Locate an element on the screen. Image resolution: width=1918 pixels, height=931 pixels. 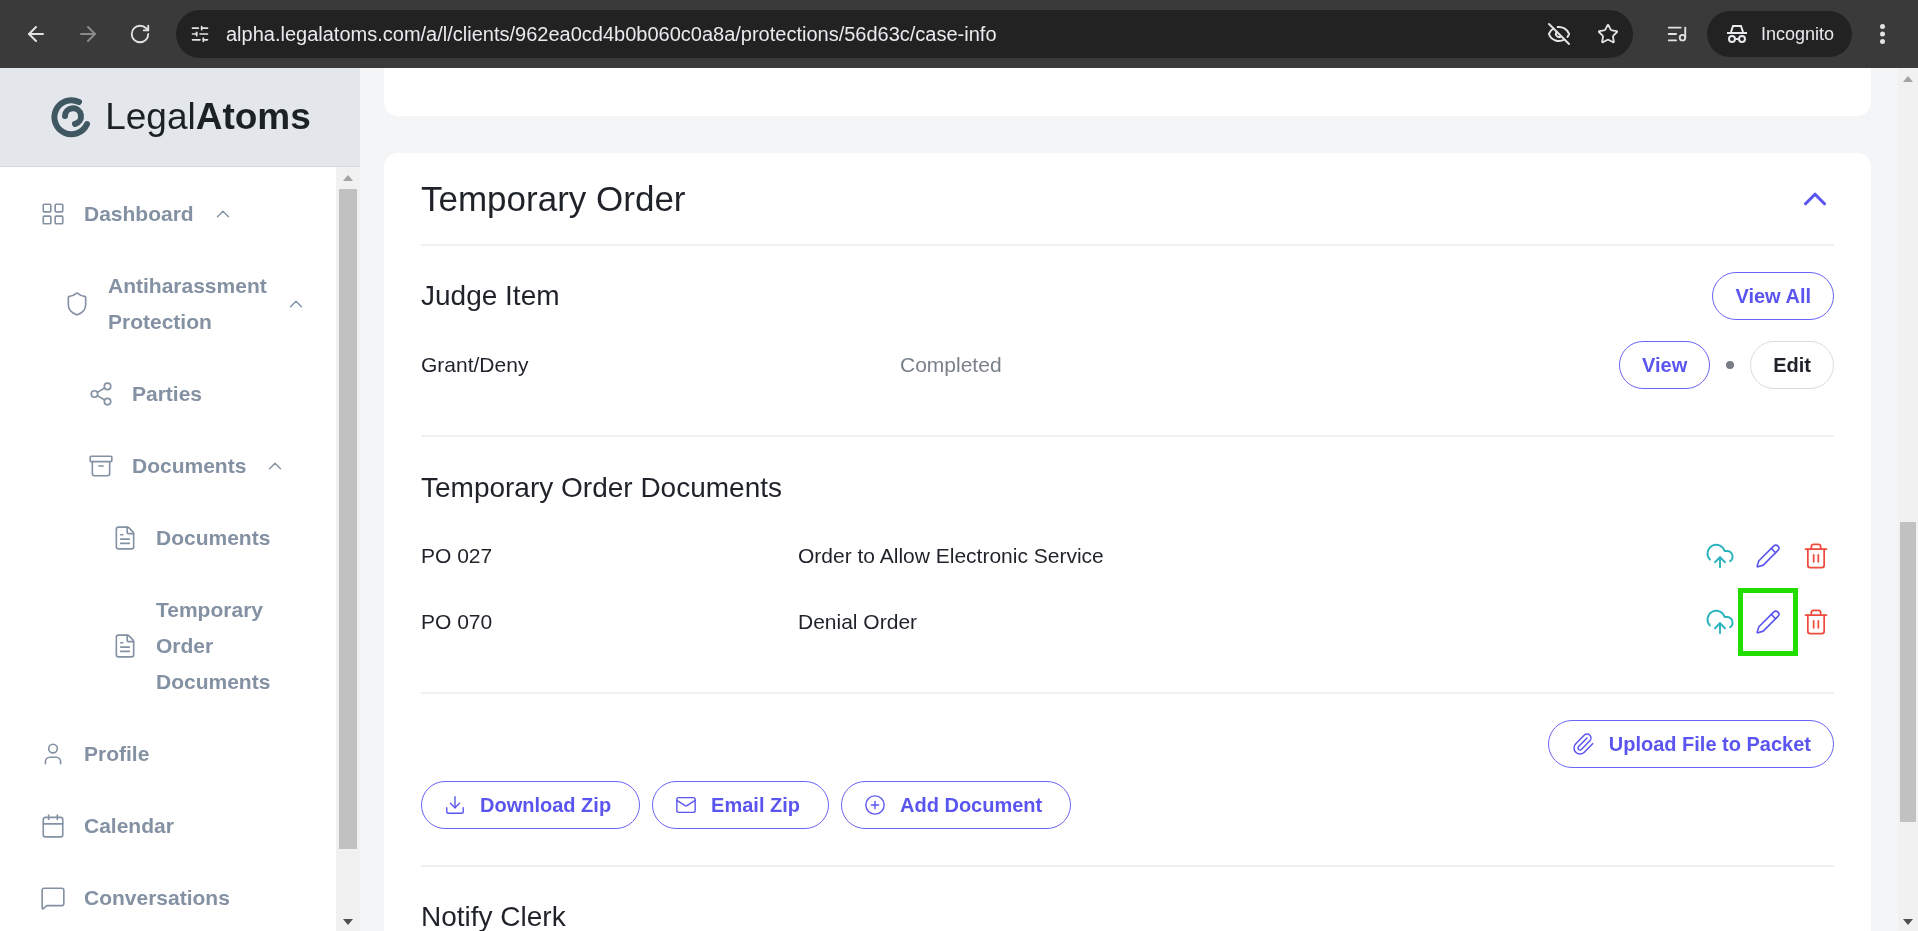
share-icon is located at coordinates (101, 394).